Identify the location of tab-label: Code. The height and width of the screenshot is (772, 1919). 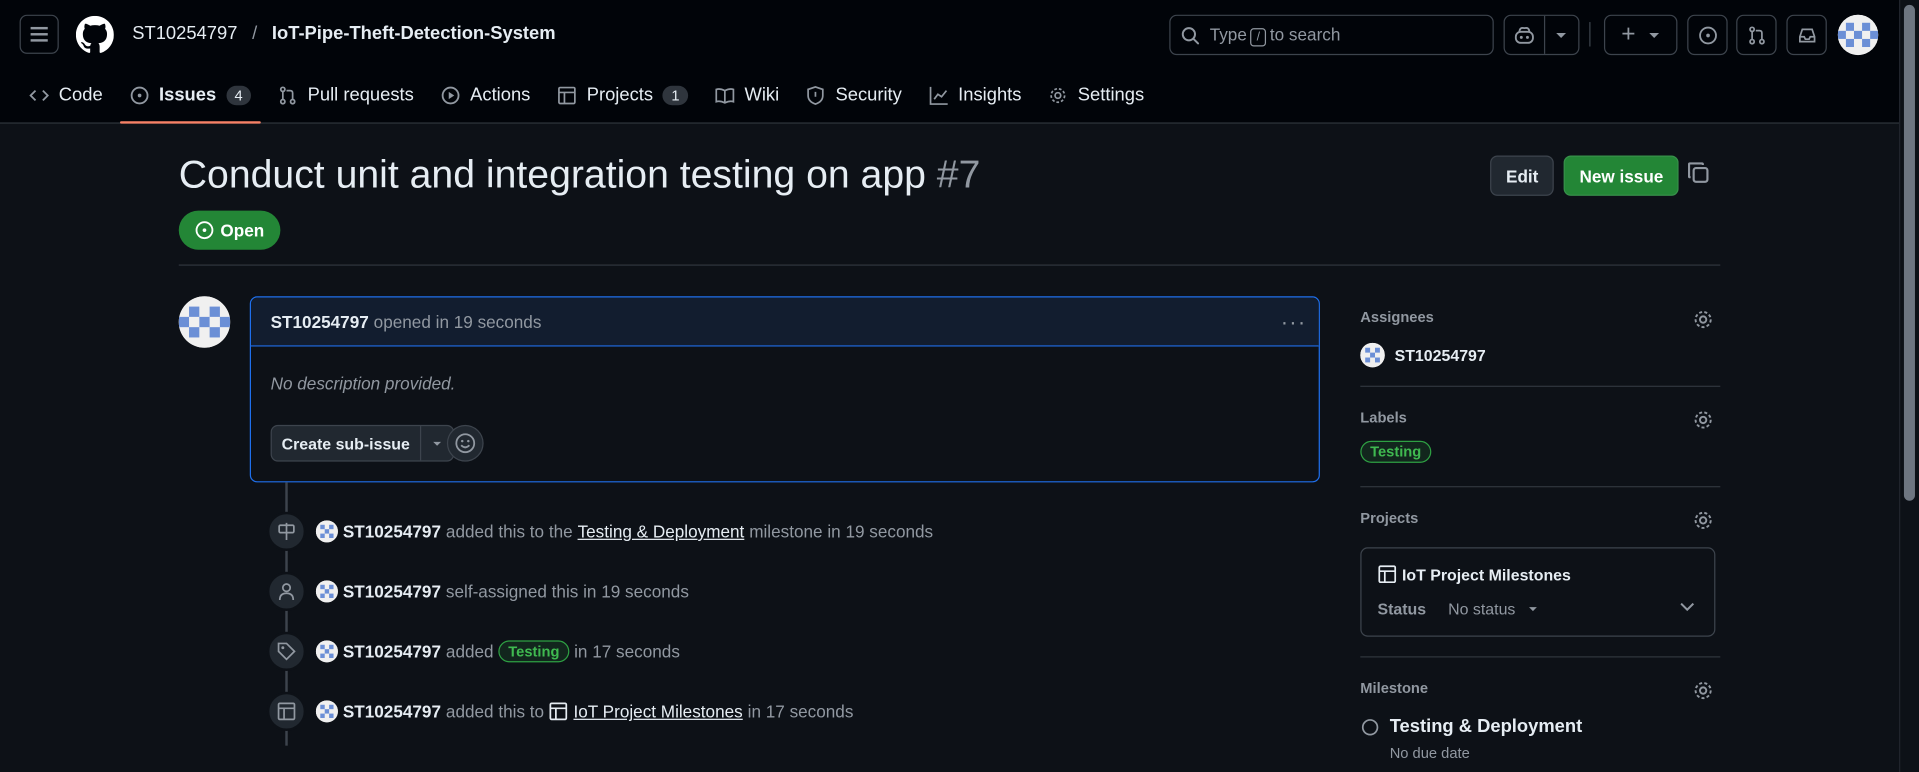
(80, 95).